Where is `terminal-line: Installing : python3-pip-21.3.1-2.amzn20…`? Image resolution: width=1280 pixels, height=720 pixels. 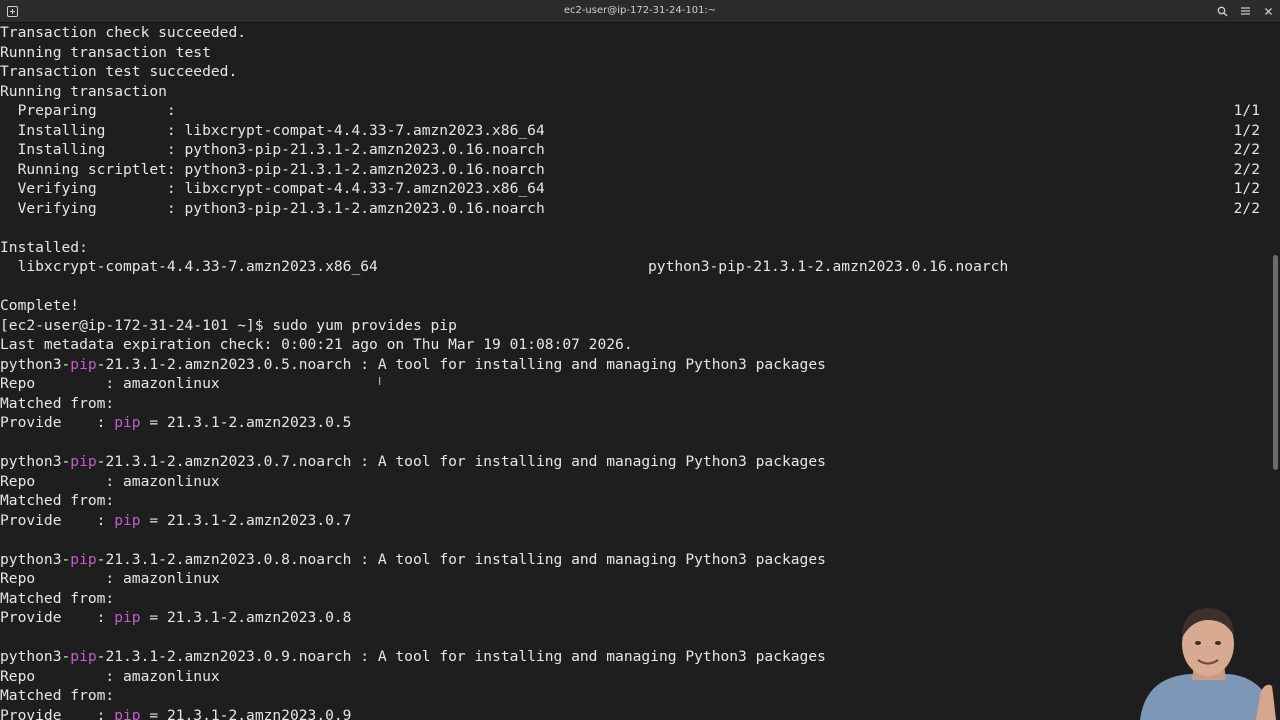
terminal-line: Installing : python3-pip-21.3.1-2.amzn20… is located at coordinates (634, 150).